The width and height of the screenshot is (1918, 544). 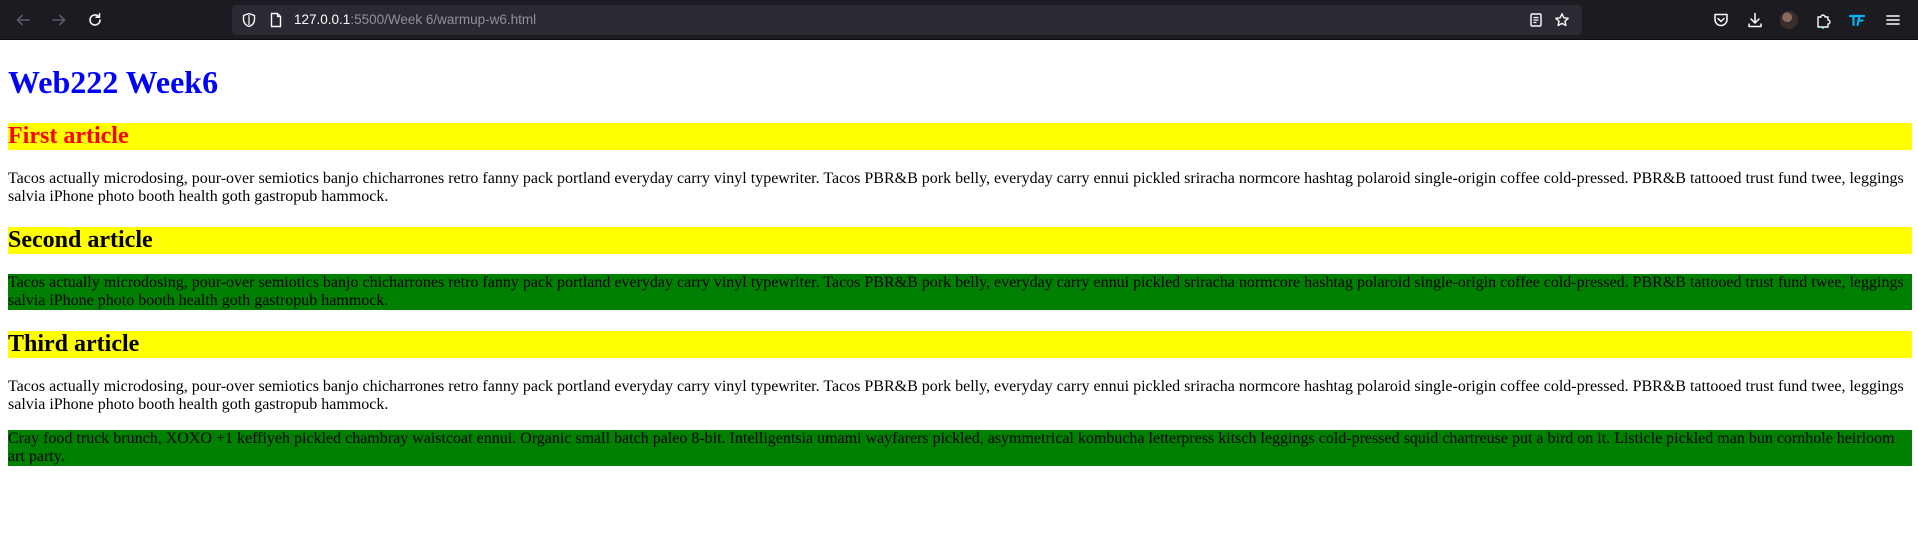 I want to click on first-article-heading: First article, so click(x=960, y=136).